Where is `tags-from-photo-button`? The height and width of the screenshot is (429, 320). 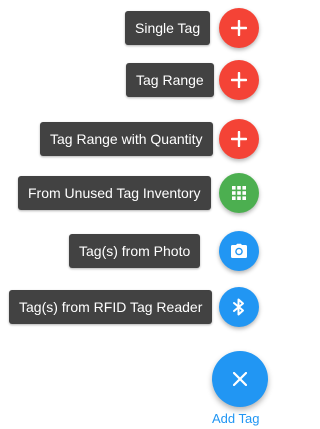 tags-from-photo-button is located at coordinates (239, 251).